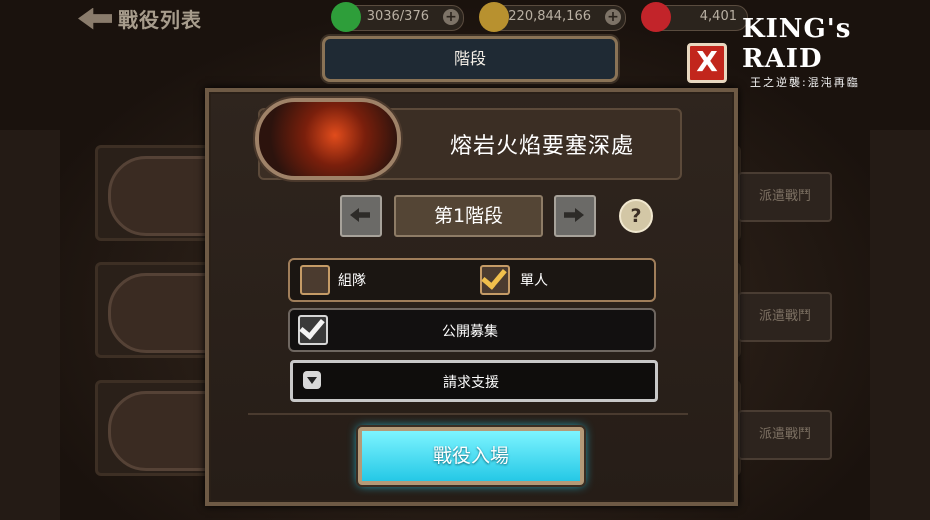 The image size is (930, 520). What do you see at coordinates (315, 280) in the screenshot?
I see `party-checkbox` at bounding box center [315, 280].